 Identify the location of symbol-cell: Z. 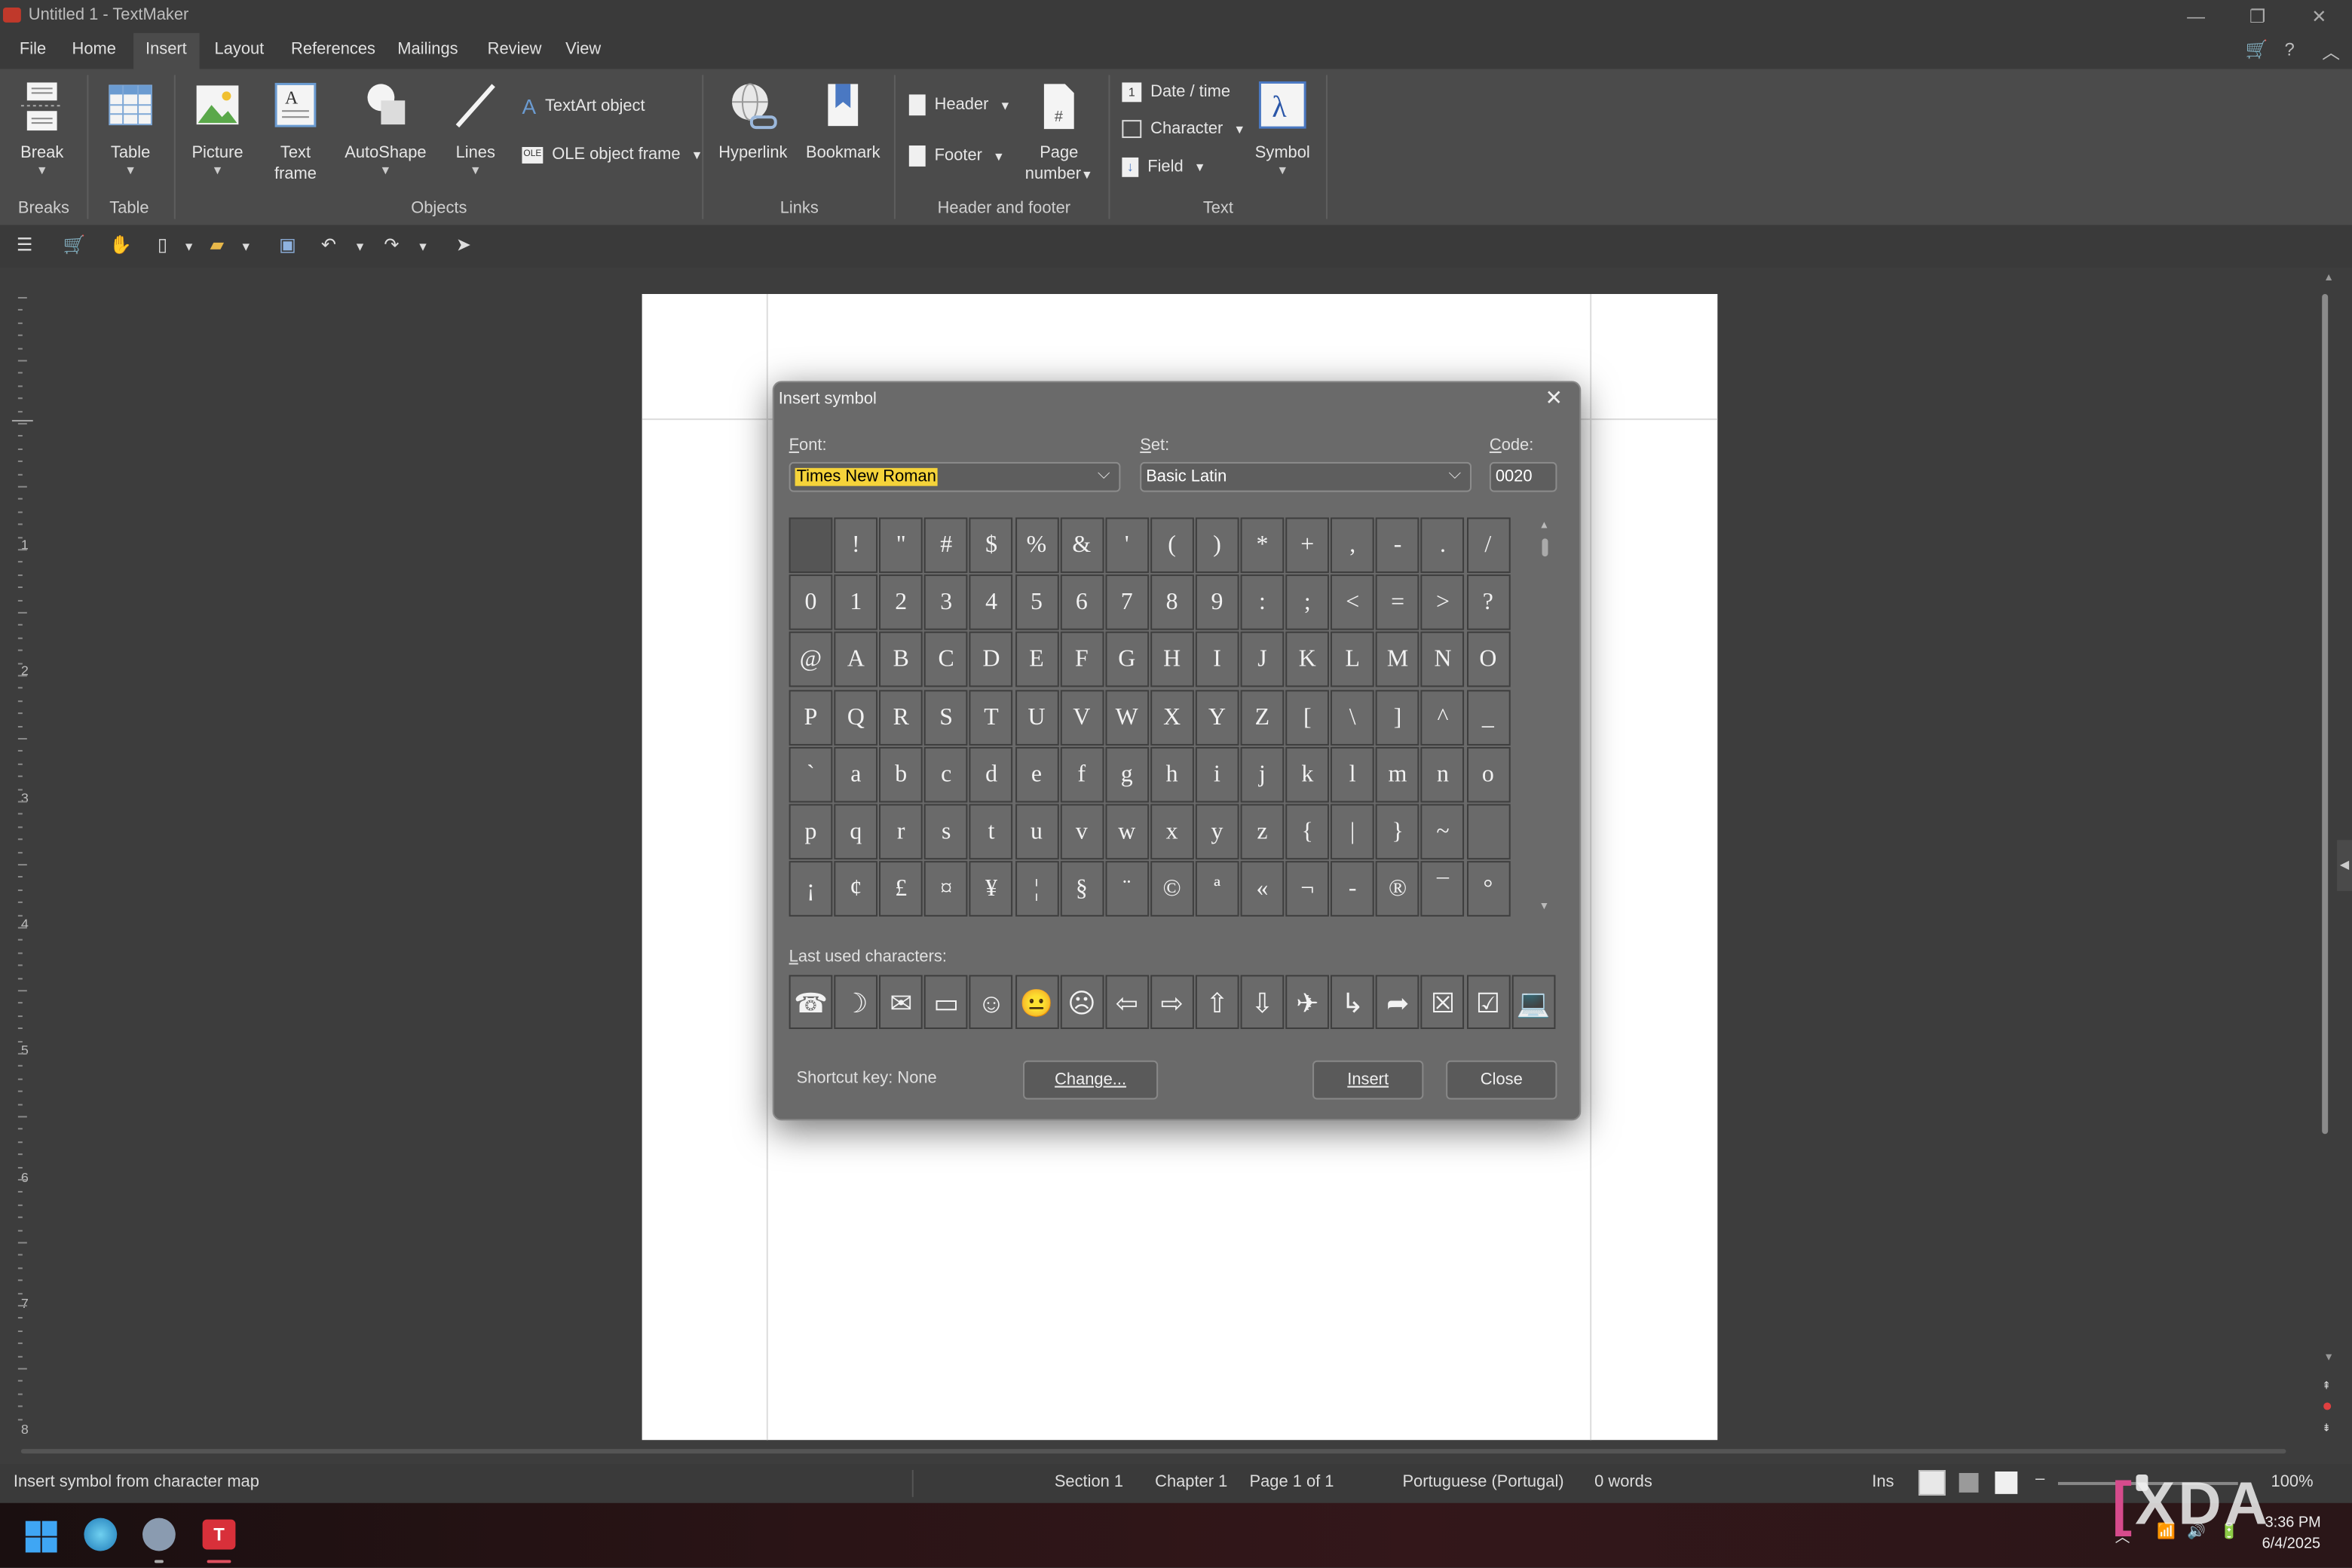
(1262, 717).